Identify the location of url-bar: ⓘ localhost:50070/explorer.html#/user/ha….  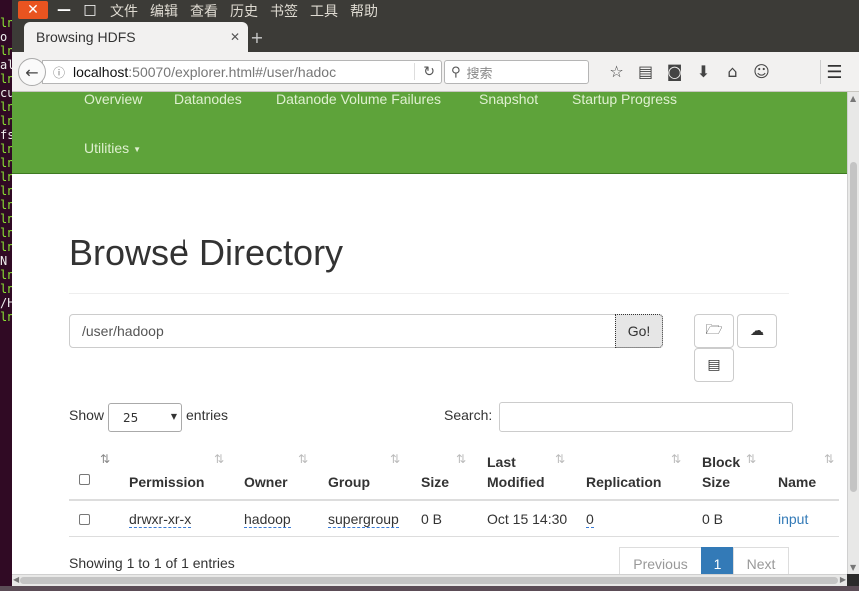
(242, 72).